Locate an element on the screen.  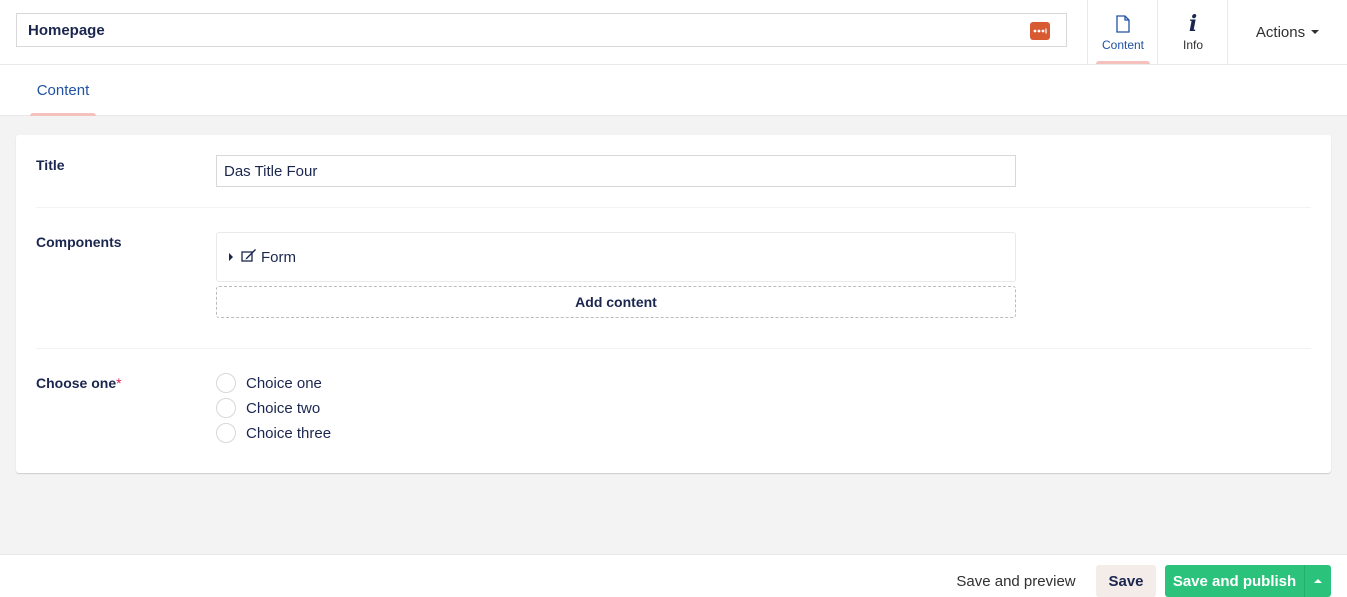
editor-header: Homepage Content i Info Actions is located at coordinates (673, 32).